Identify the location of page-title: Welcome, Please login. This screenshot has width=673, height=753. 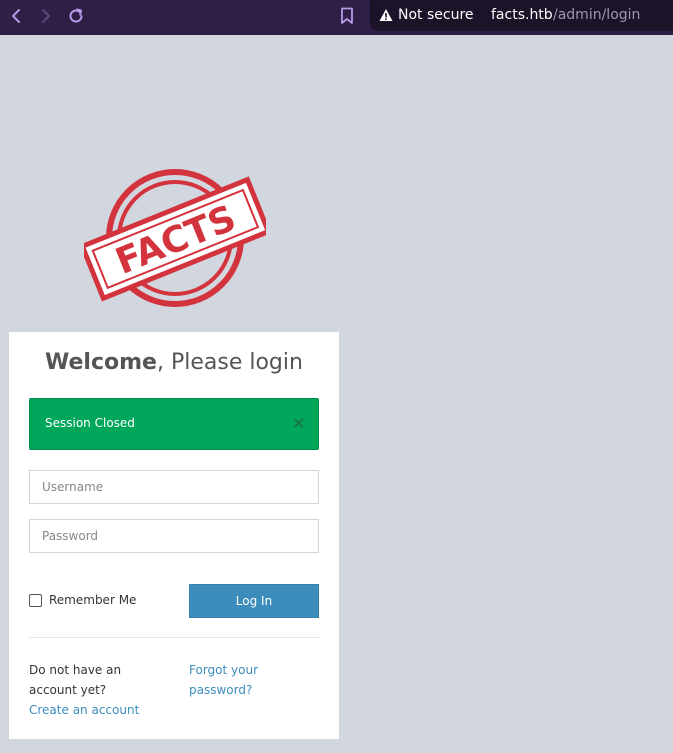
(174, 362).